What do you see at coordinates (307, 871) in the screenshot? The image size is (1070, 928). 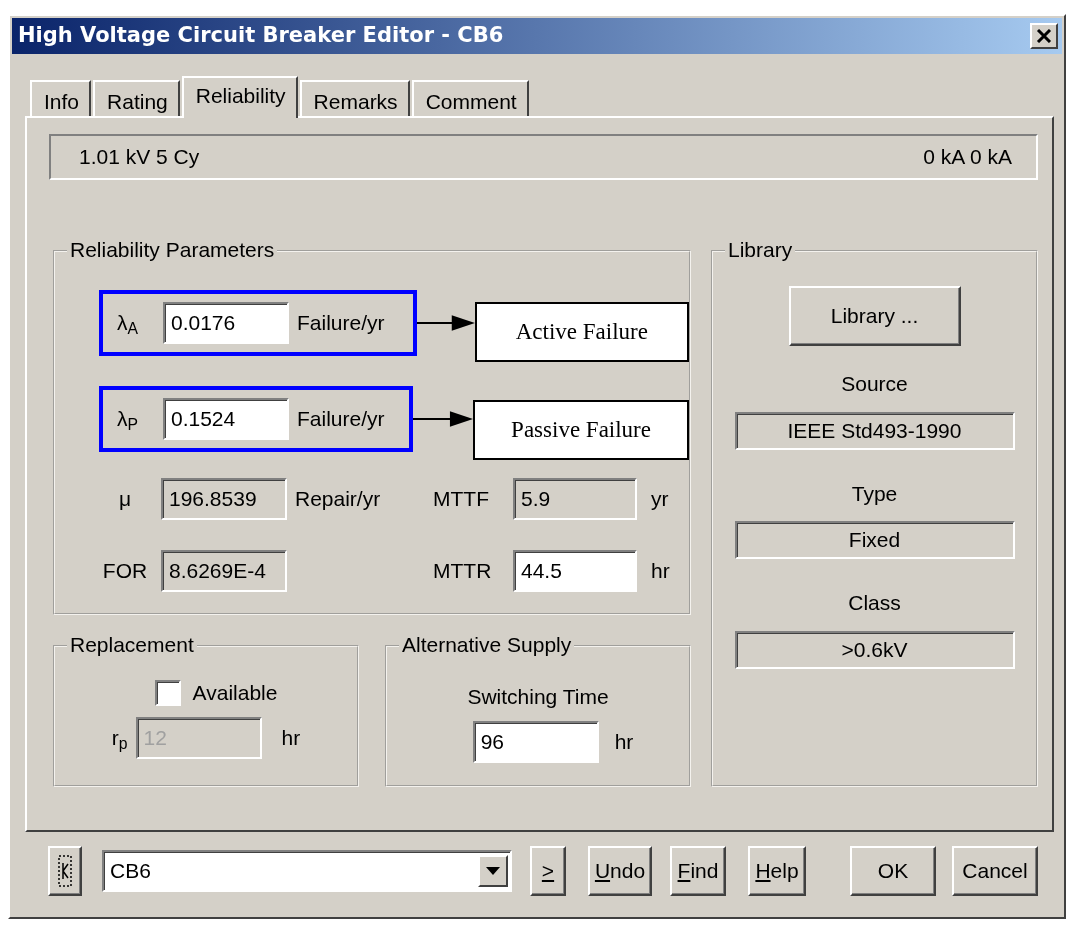 I see `dropdown-field: CB6` at bounding box center [307, 871].